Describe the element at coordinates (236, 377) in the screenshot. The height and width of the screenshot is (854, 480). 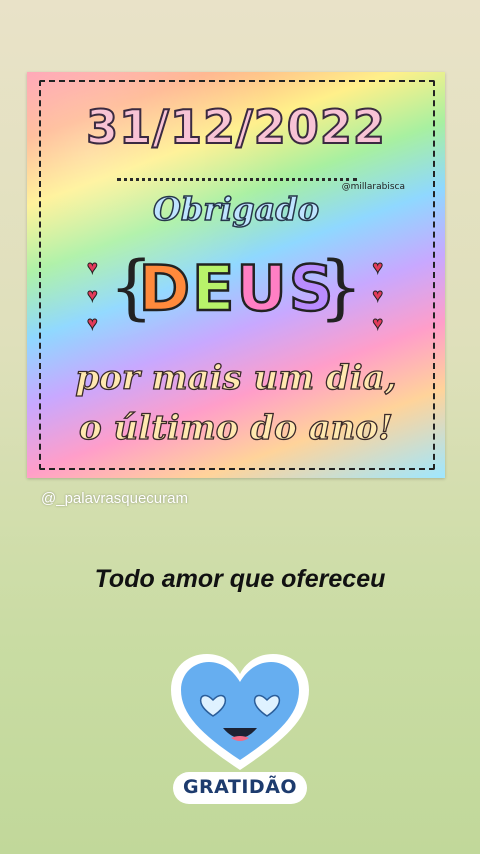
I see `image-line-1: por mais um dia,` at that location.